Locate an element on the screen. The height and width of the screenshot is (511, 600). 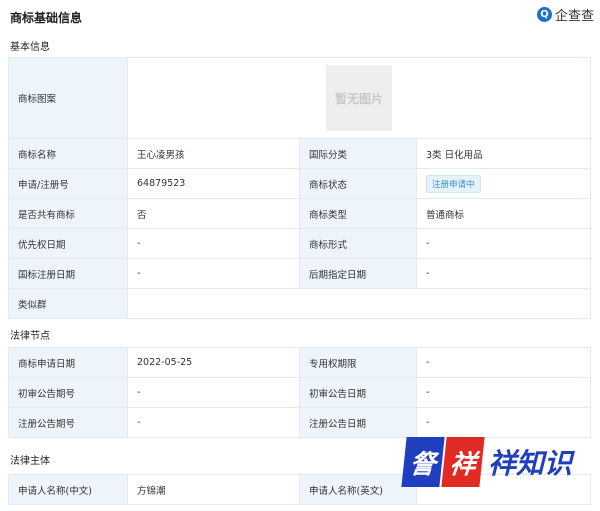
field-value: 普通商标 is located at coordinates (503, 213).